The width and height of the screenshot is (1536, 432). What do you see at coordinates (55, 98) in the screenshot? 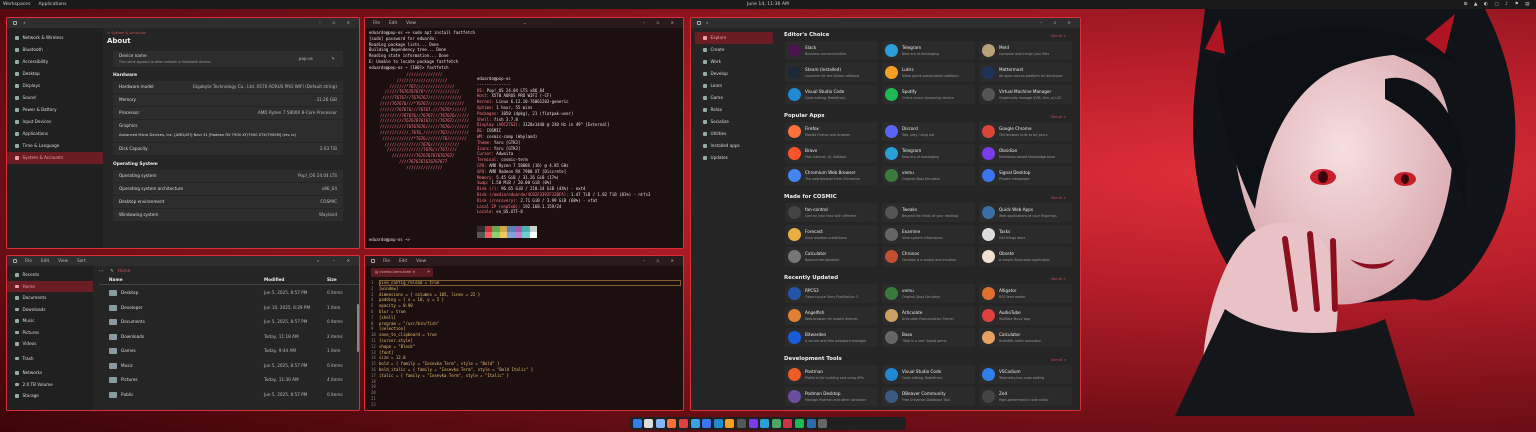
I see `sidebar-item-sound: Sound` at bounding box center [55, 98].